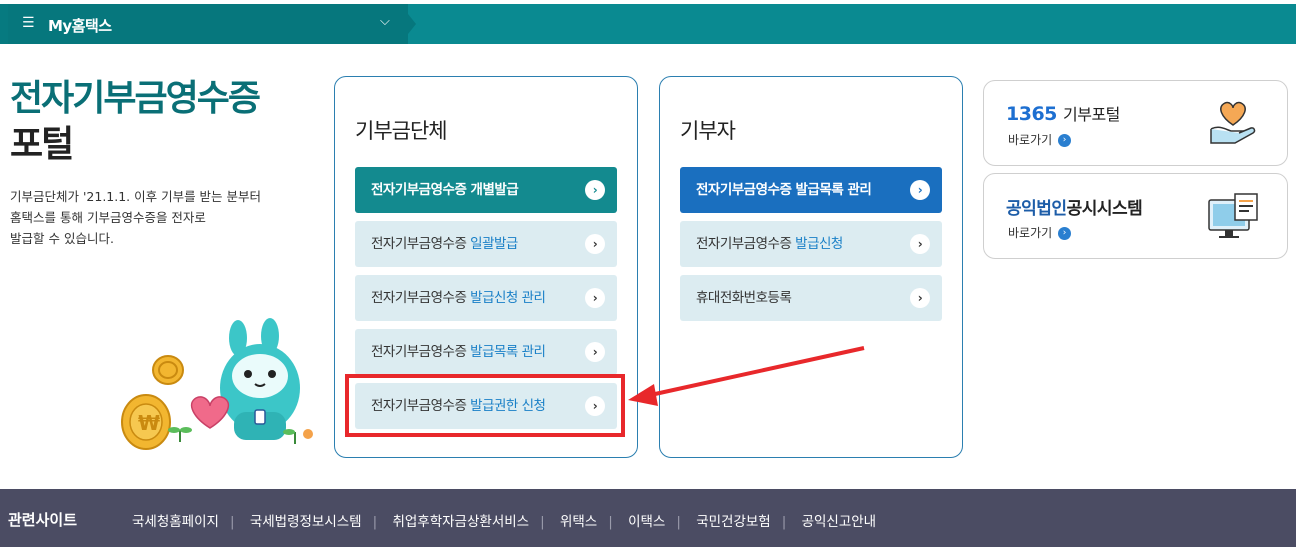 The width and height of the screenshot is (1296, 552). I want to click on page-title: 전자기부금영수증 포털, so click(135, 122).